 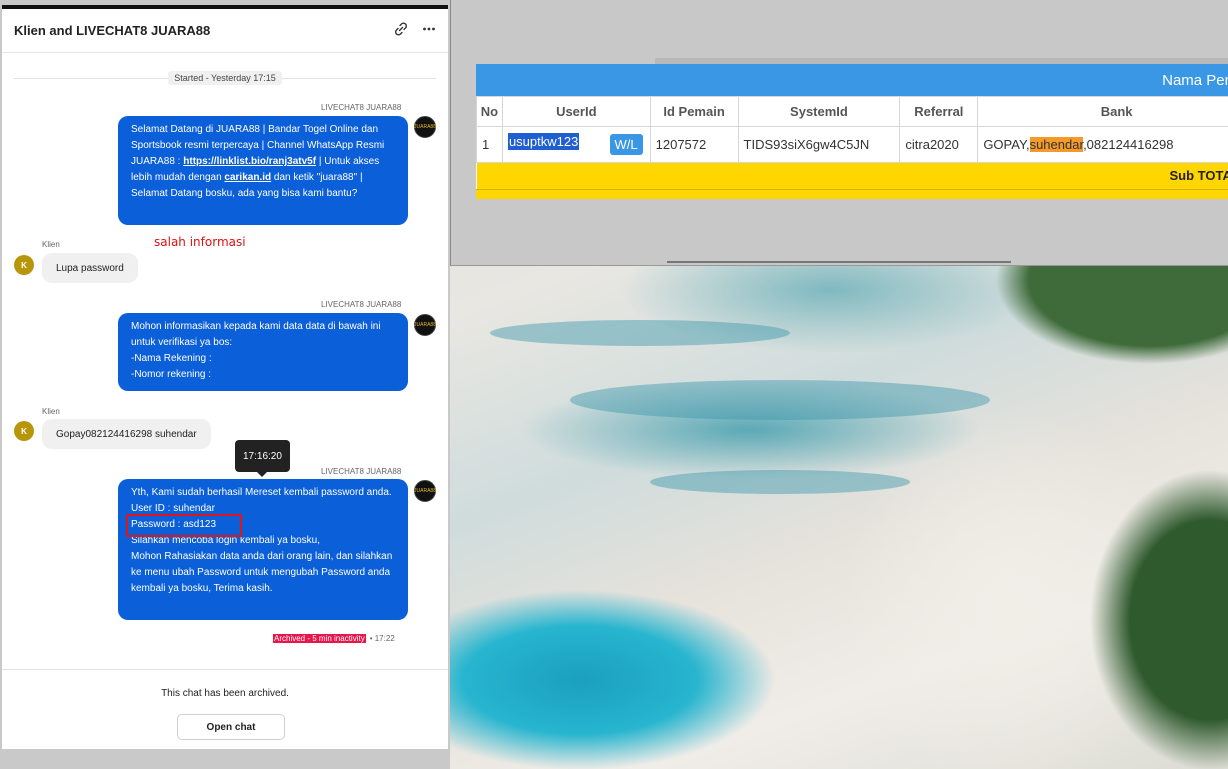 I want to click on timestamp-tooltip: 17:16:20, so click(x=262, y=458).